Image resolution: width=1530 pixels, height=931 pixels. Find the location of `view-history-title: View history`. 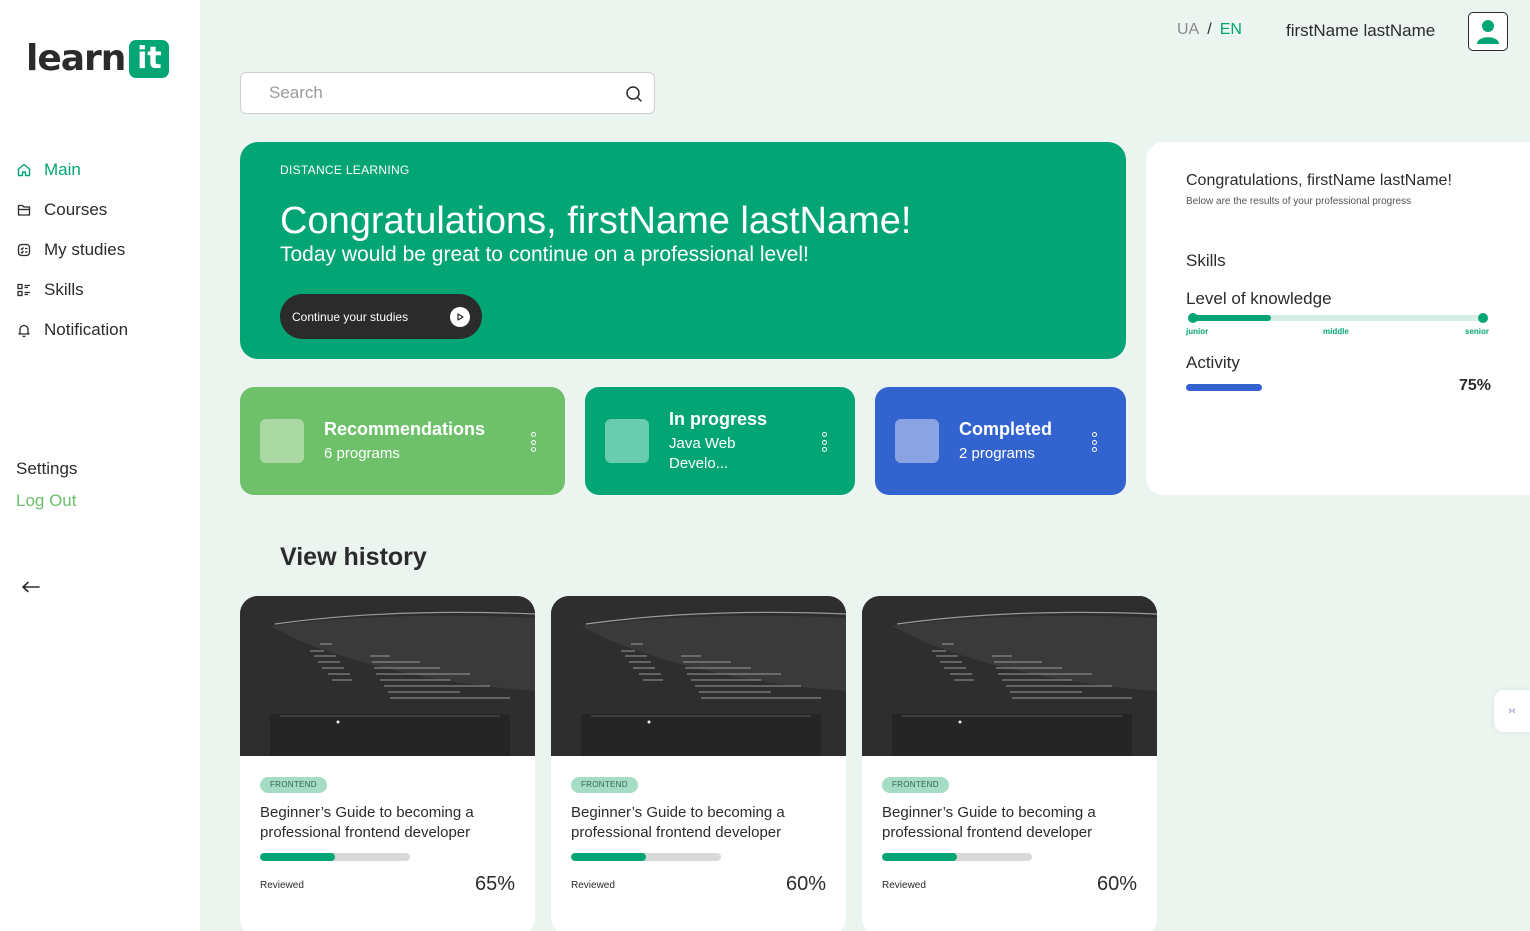

view-history-title: View history is located at coordinates (353, 557).